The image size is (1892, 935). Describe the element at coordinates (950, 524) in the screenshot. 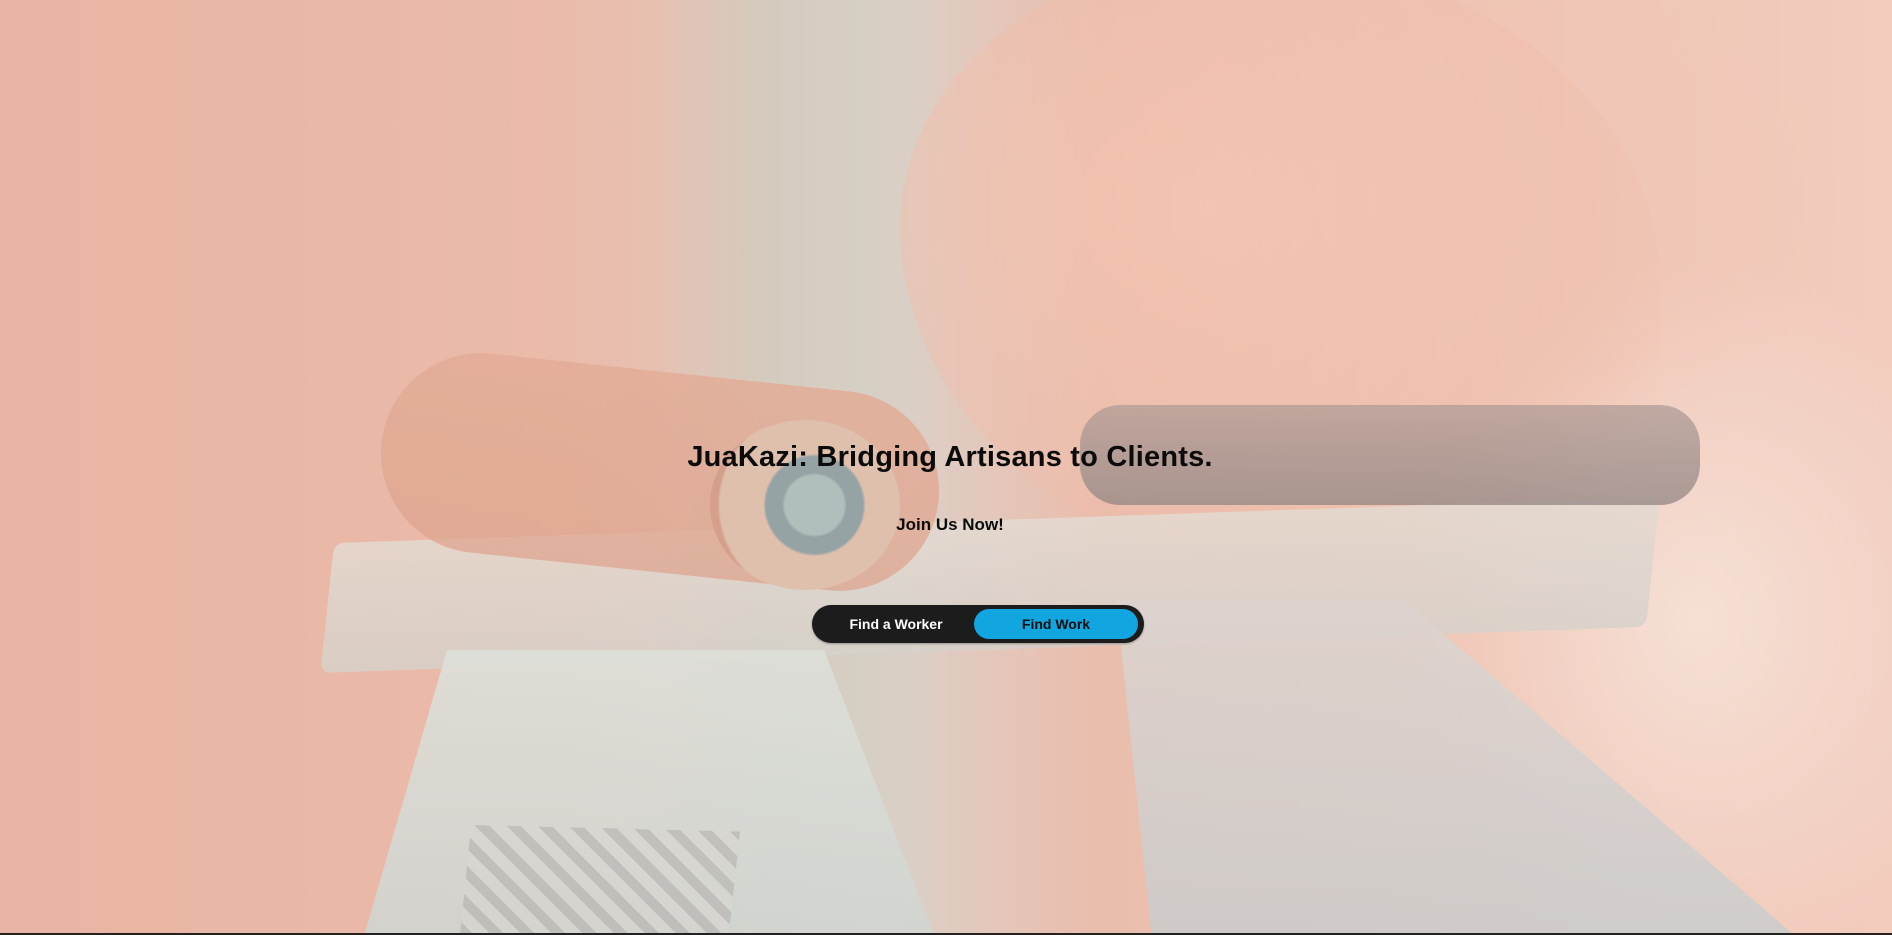

I see `hero-subtitle: Join Us Now!` at that location.